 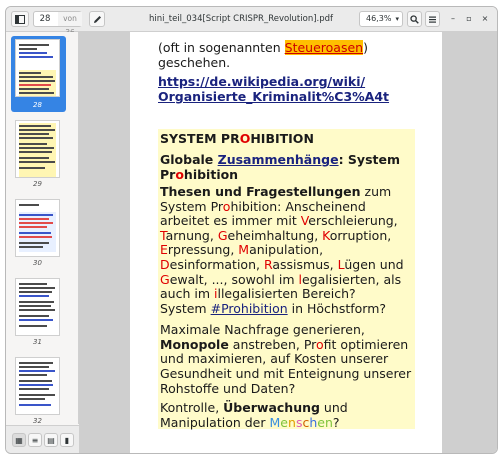 What do you see at coordinates (37, 421) in the screenshot?
I see `thumbnail-label: 32` at bounding box center [37, 421].